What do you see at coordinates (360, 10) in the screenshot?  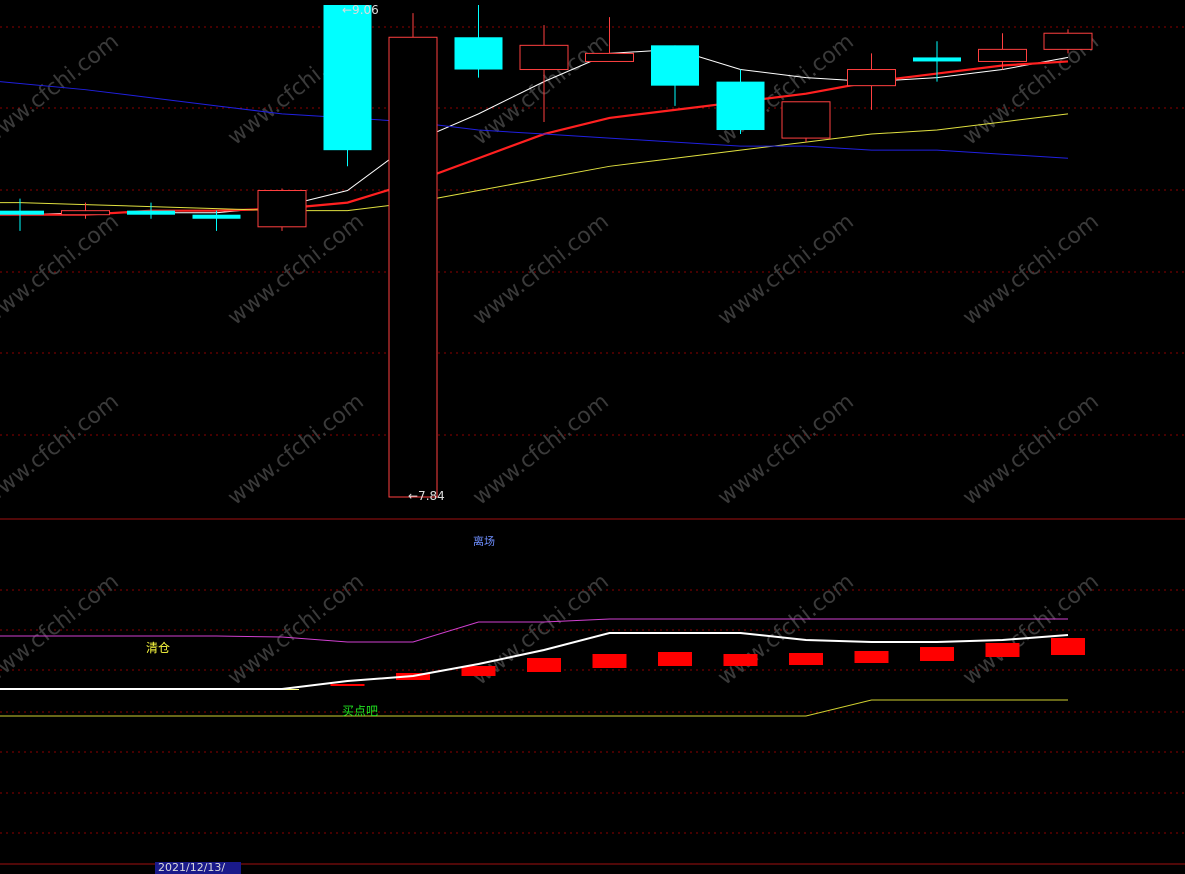 I see `high-price-label: ←9.06` at bounding box center [360, 10].